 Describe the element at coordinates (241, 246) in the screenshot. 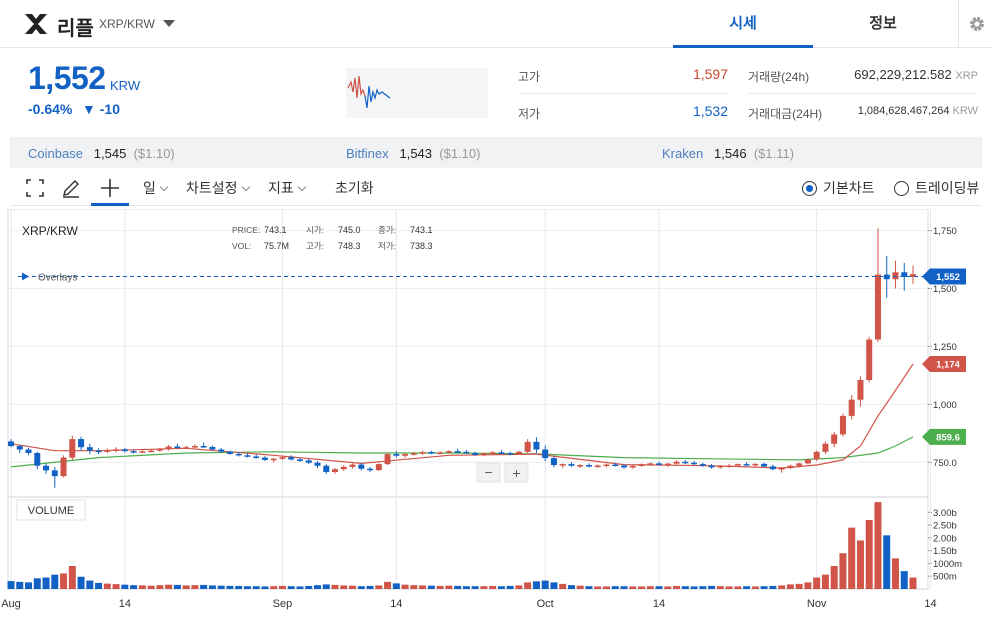

I see `legend-vol-label: VOL:` at that location.